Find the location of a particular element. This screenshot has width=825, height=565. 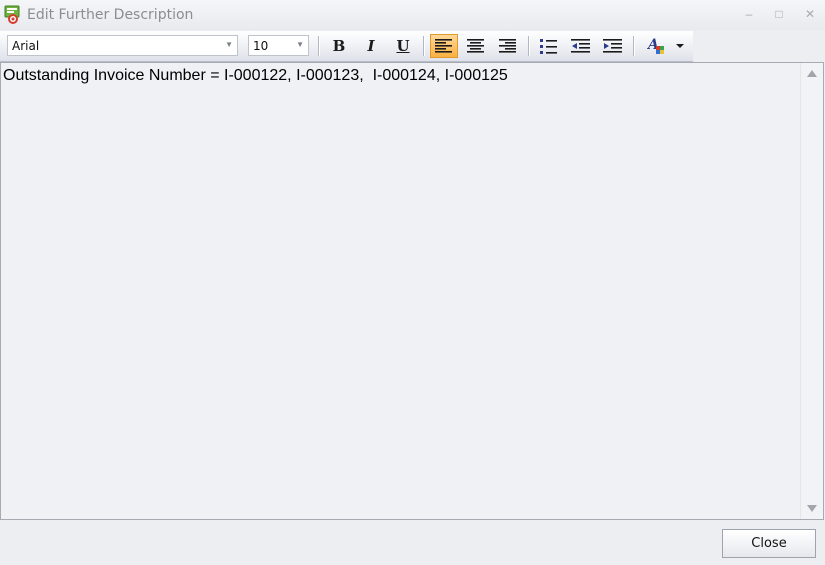

bullet-list-icon is located at coordinates (548, 46).